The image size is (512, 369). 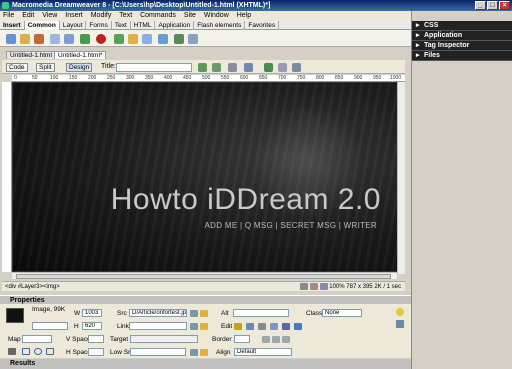 I want to click on results-header: Results, so click(x=205, y=364).